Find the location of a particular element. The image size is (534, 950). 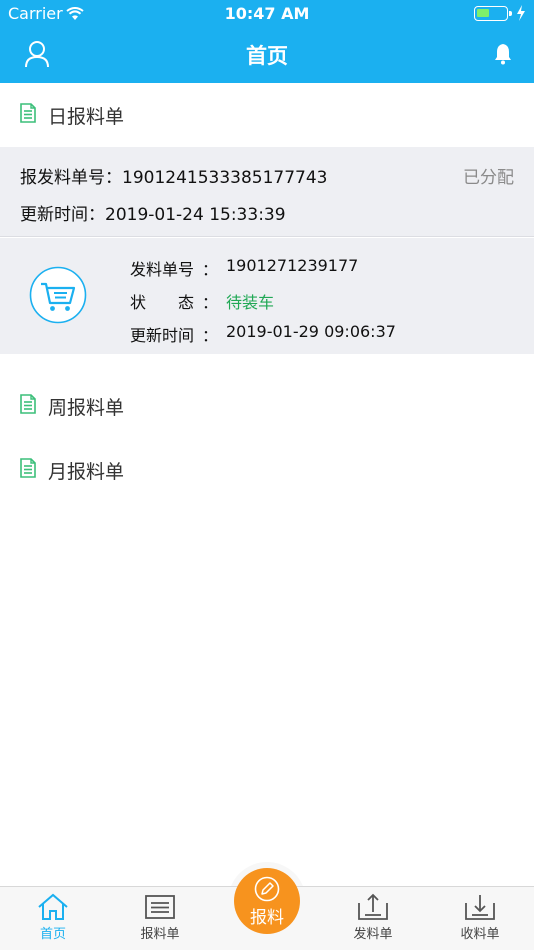

section-monthly-label: 月报料单 is located at coordinates (86, 471).